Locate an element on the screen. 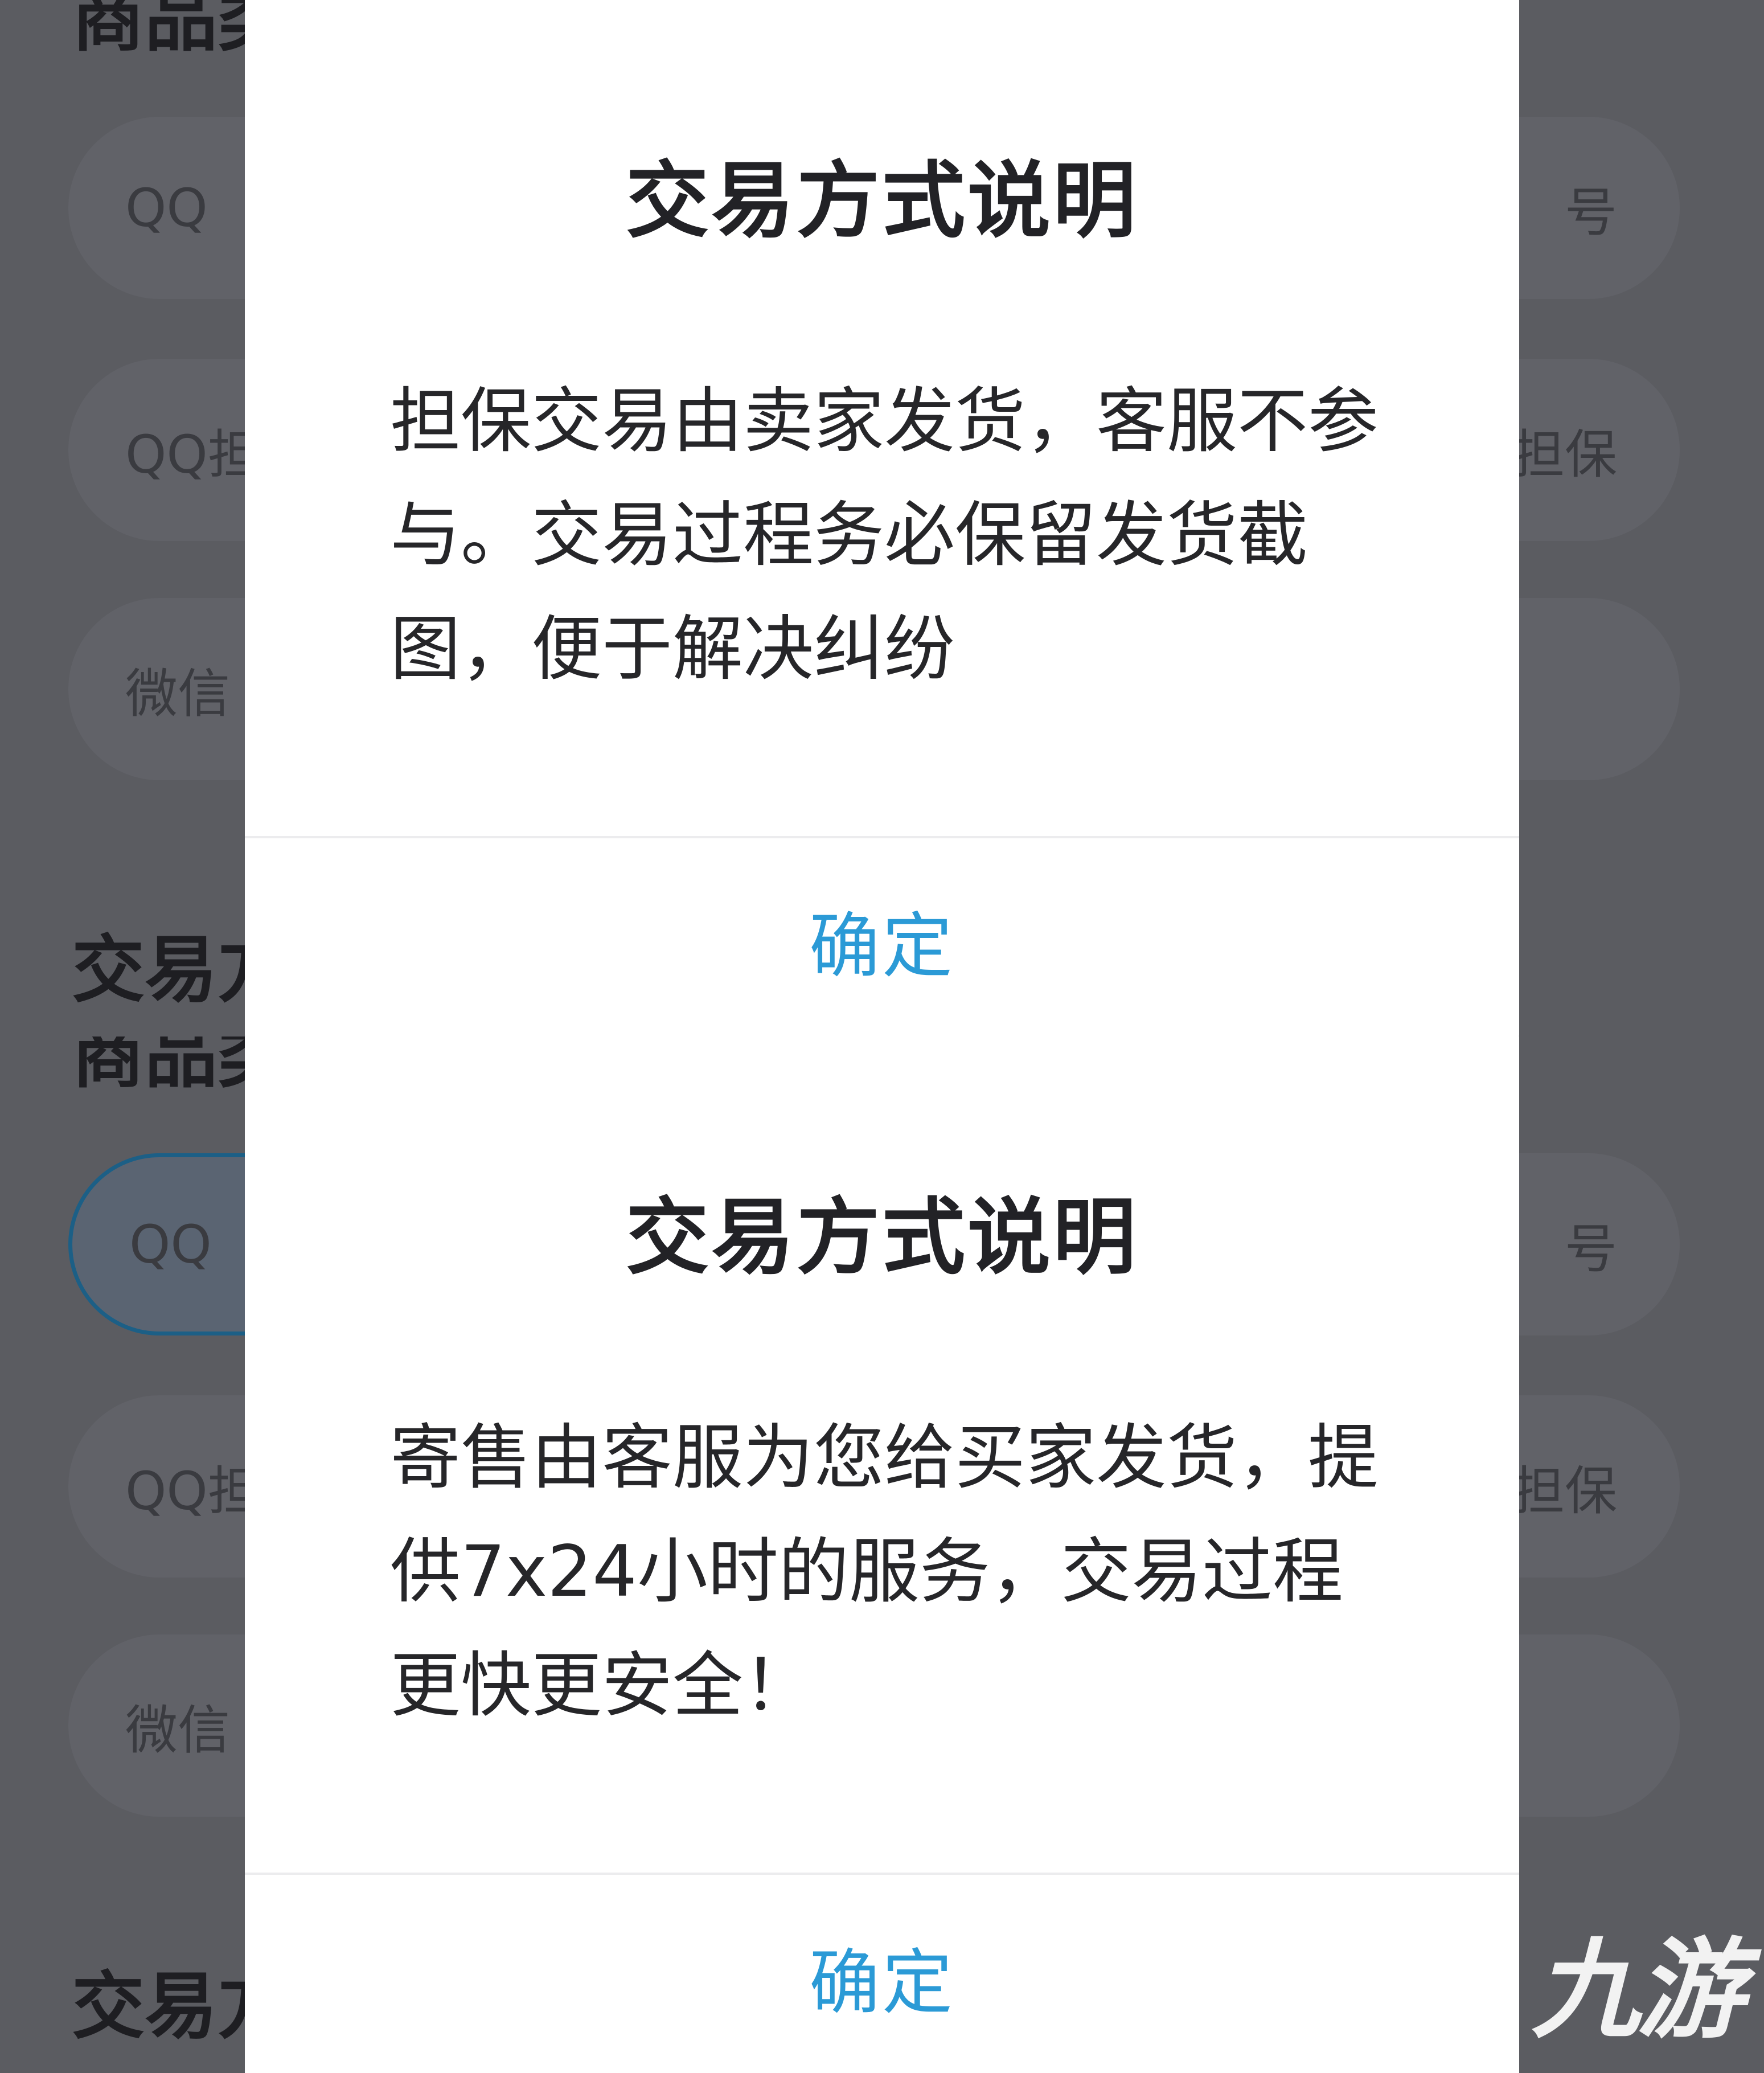  dialog-message: 寄售由客服为您给买家发货，提供7x24小时的服务，交易过程更快更安全！ is located at coordinates (884, 1572).